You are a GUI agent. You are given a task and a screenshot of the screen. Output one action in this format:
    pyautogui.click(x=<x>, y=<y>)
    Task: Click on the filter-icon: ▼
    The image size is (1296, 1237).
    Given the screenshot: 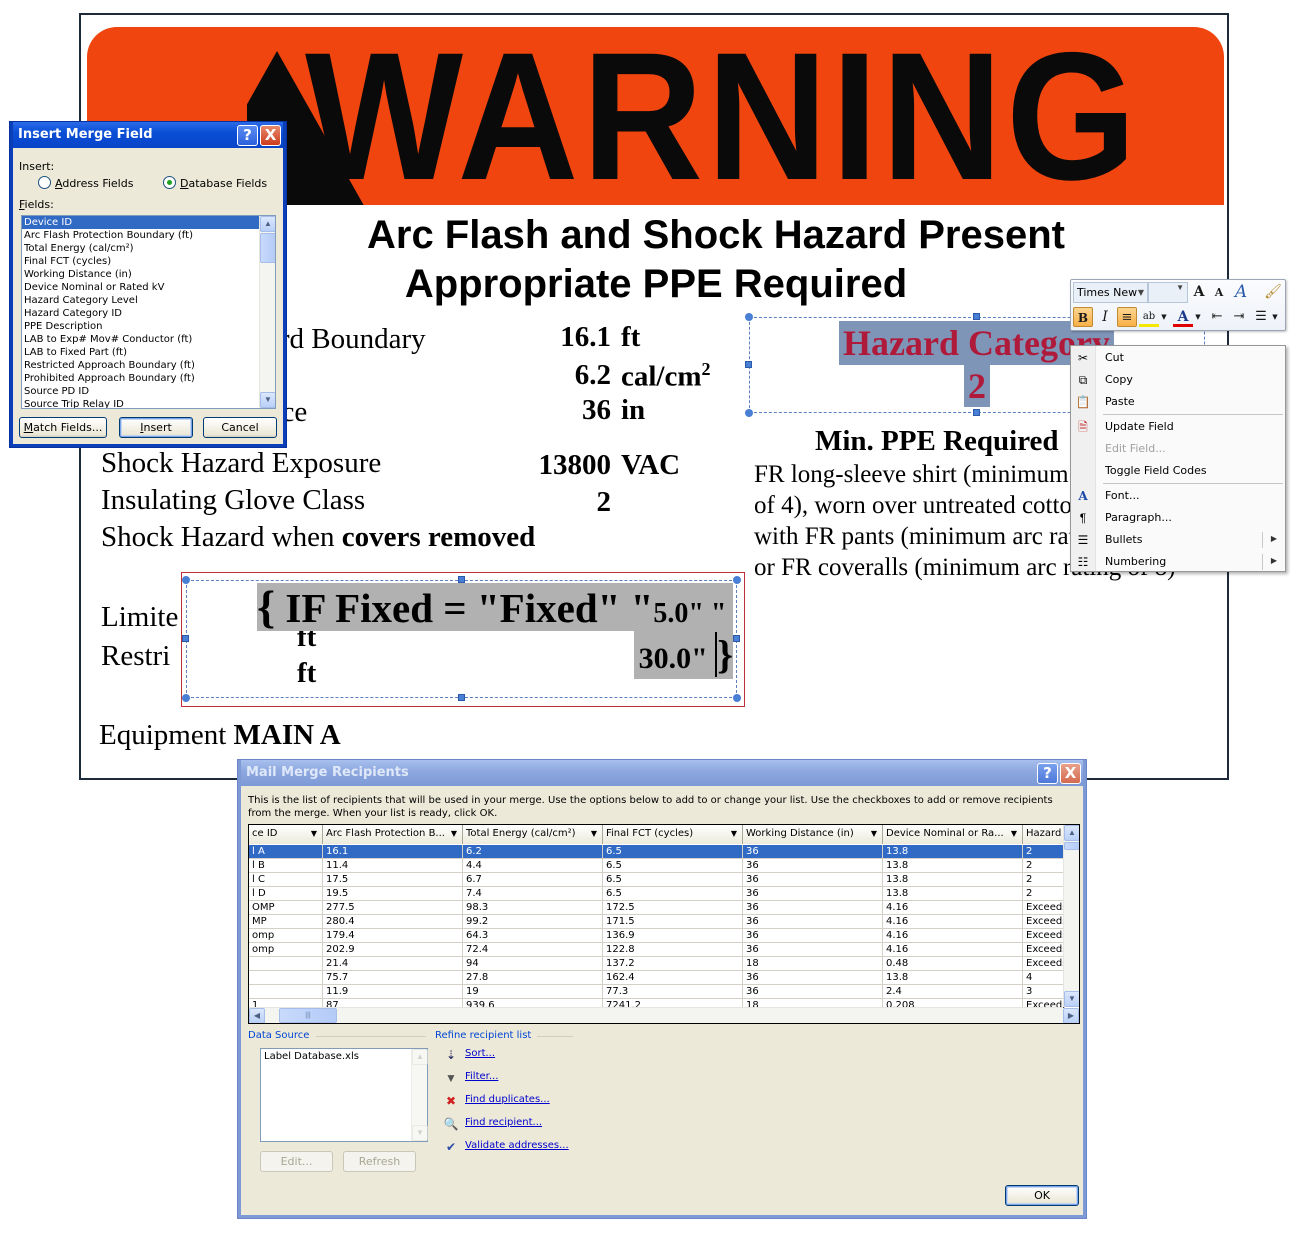 What is the action you would take?
    pyautogui.click(x=451, y=1078)
    